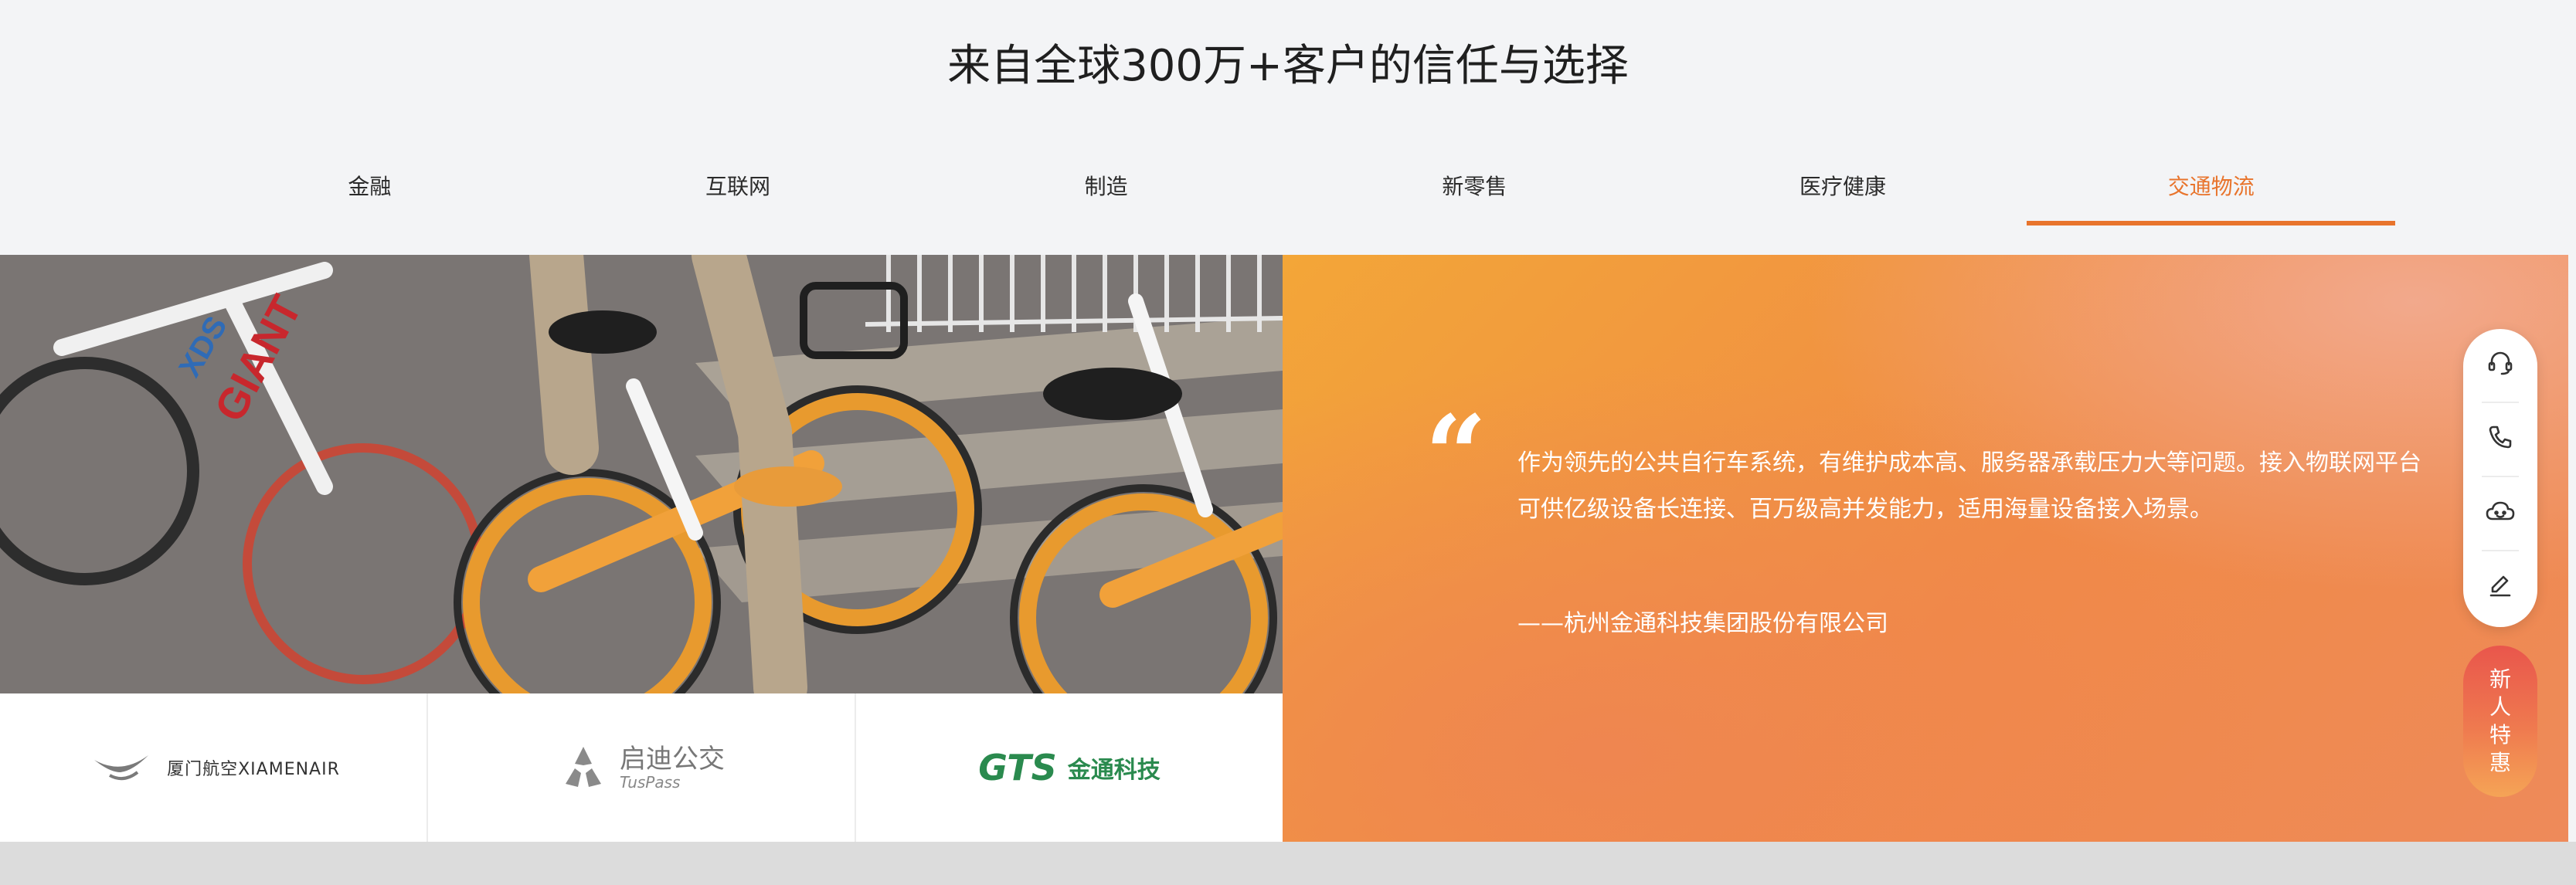 The image size is (2576, 885). Describe the element at coordinates (2500, 679) in the screenshot. I see `promo-char: 新` at that location.